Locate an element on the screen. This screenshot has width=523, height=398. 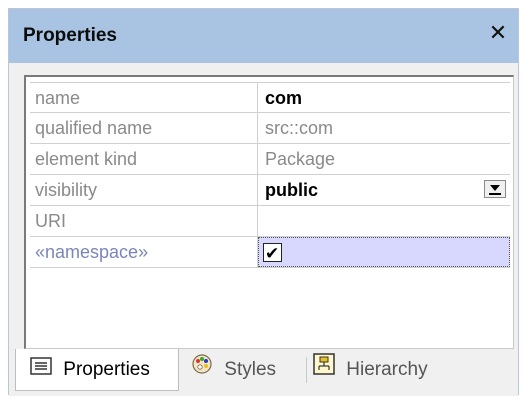
tab-label: Hierarchy is located at coordinates (387, 369).